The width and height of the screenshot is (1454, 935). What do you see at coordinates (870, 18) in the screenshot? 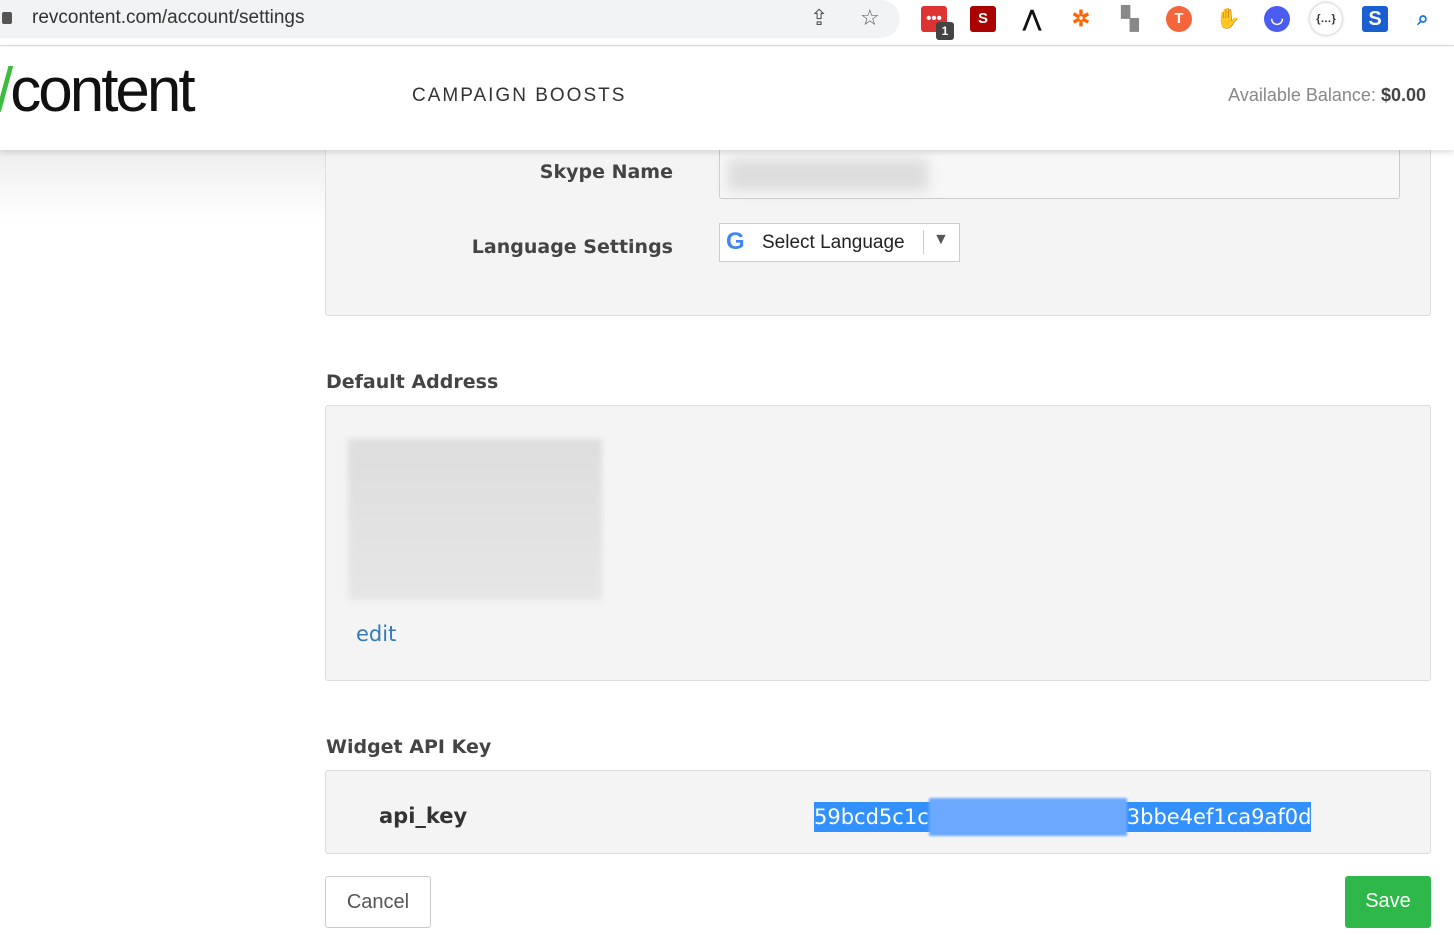
I see `bookmark-star-icon: ☆` at bounding box center [870, 18].